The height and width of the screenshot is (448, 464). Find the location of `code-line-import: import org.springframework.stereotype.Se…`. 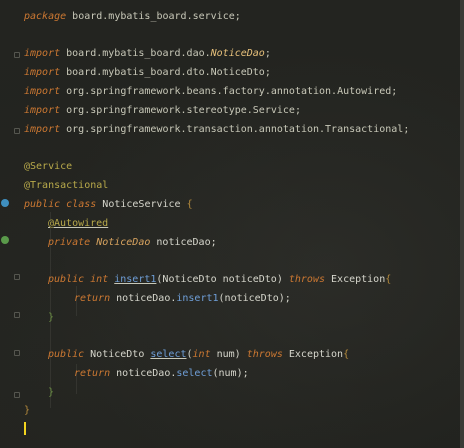

code-line-import: import org.springframework.stereotype.Se… is located at coordinates (162, 111).